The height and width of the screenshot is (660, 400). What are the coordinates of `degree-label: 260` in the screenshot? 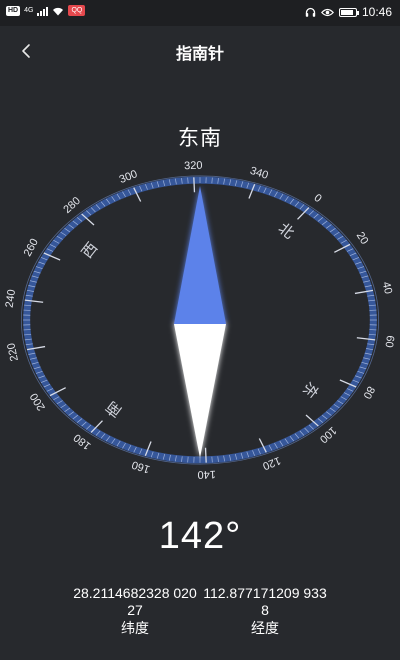 It's located at (31, 248).